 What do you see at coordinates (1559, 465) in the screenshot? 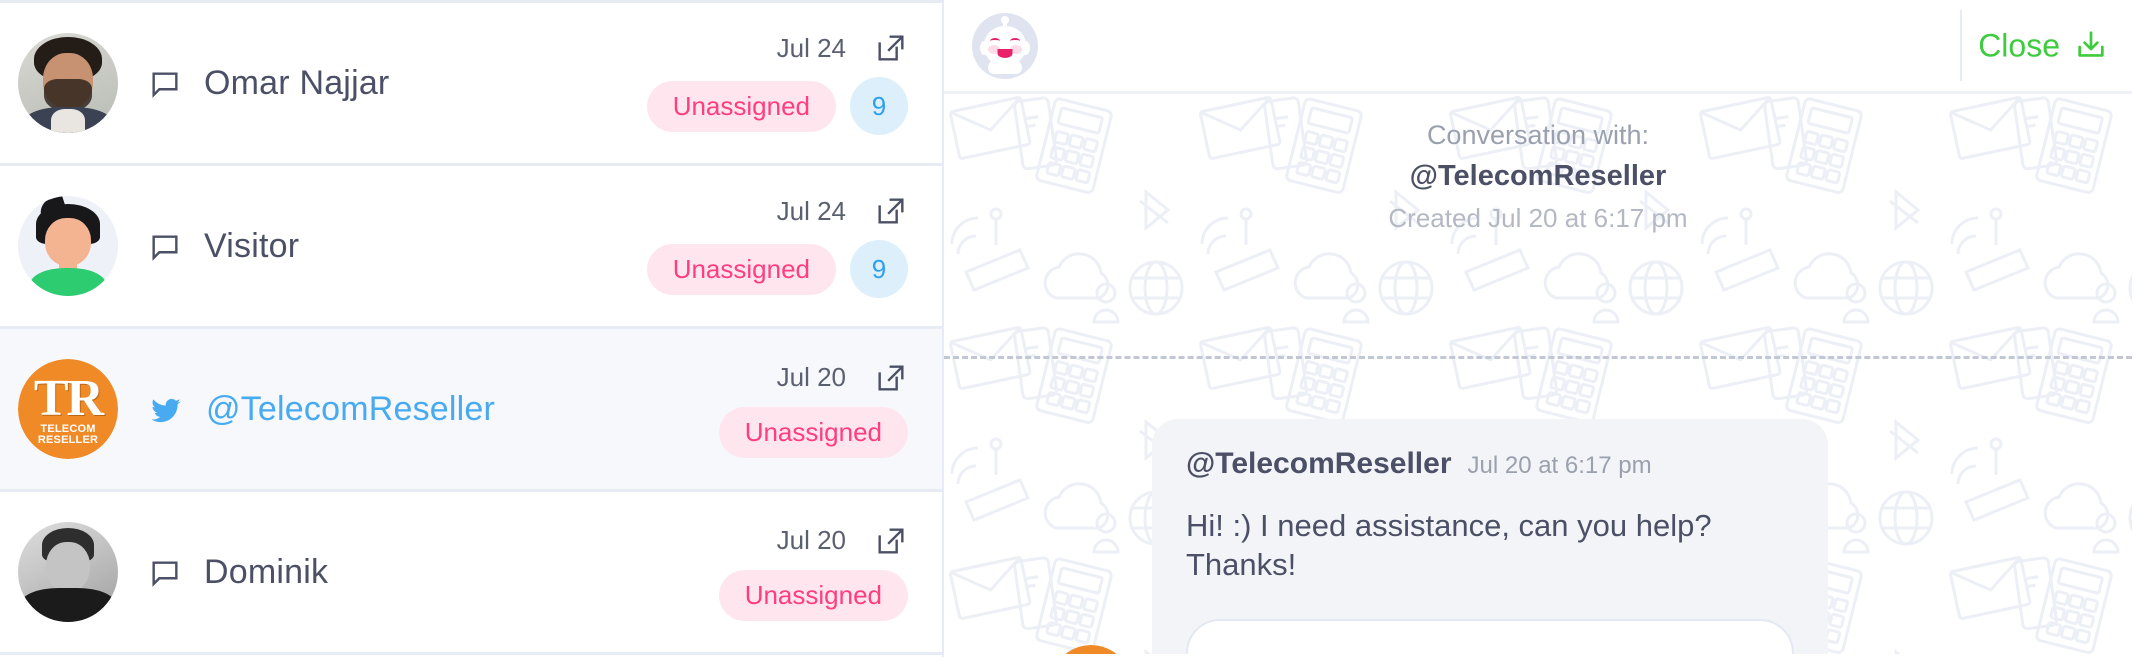
I see `message-timestamp: Jul 20 at 6:17 pm` at bounding box center [1559, 465].